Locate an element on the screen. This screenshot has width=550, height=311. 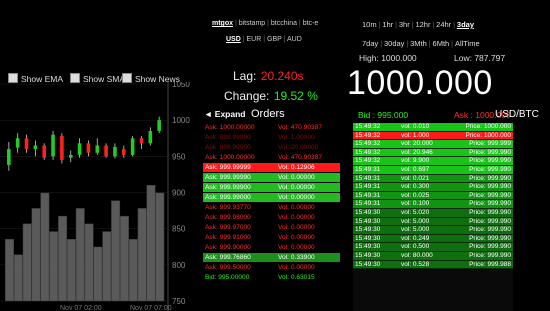
order-price: Ask: 999.99000 is located at coordinates (228, 197).